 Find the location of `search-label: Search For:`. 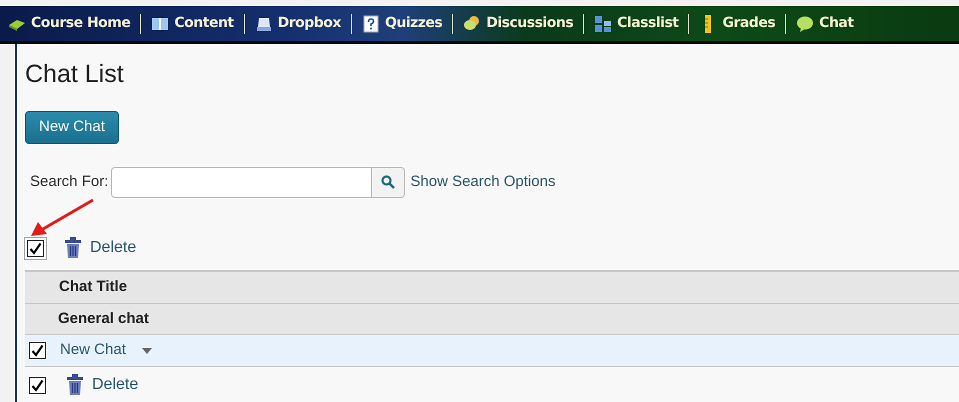

search-label: Search For: is located at coordinates (69, 182).